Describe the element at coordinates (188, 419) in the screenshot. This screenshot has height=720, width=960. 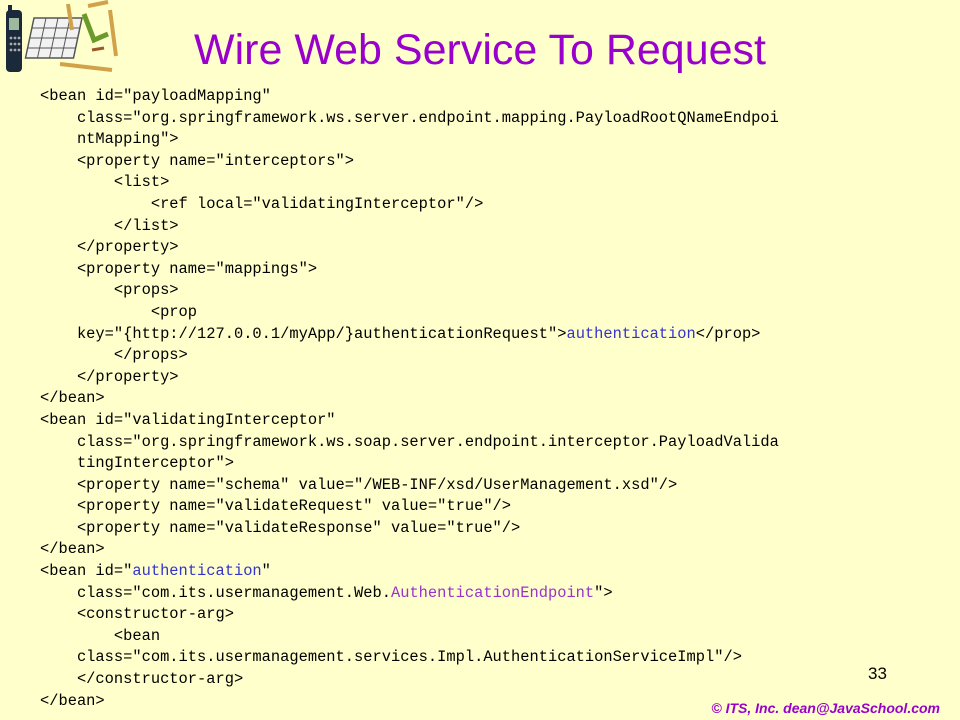
I see `code-line: <bean id="validatingInterceptor"` at that location.